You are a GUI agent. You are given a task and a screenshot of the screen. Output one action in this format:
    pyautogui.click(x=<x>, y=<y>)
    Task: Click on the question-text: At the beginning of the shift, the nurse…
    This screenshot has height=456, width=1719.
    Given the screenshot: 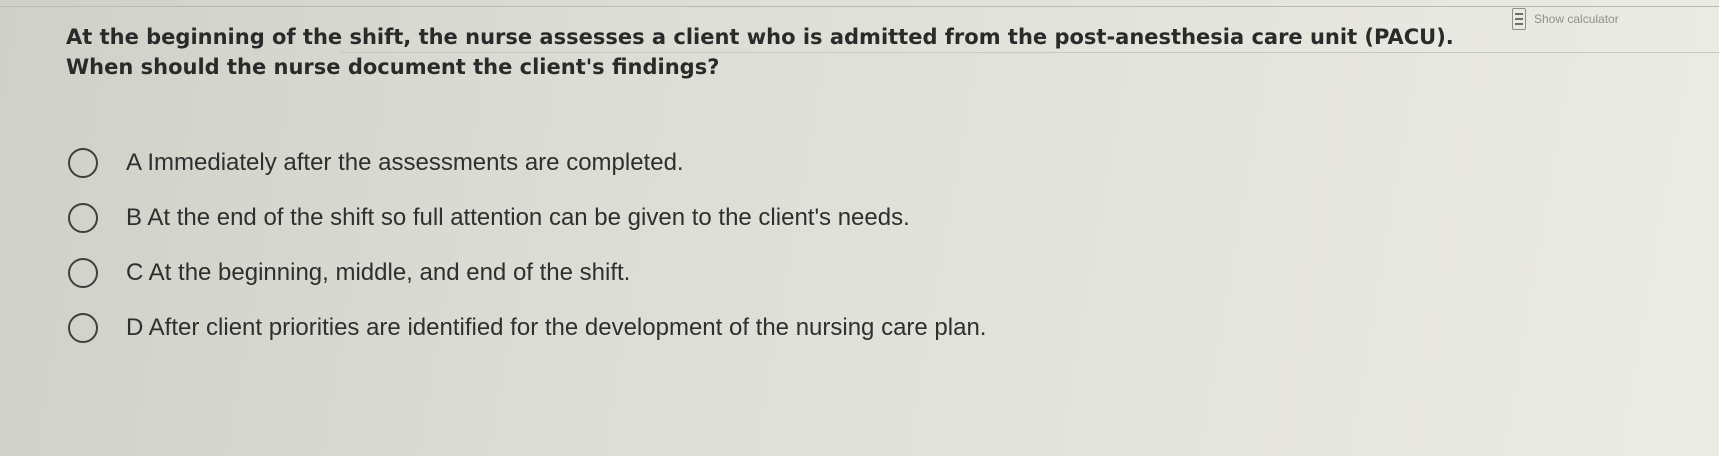 What is the action you would take?
    pyautogui.click(x=760, y=52)
    